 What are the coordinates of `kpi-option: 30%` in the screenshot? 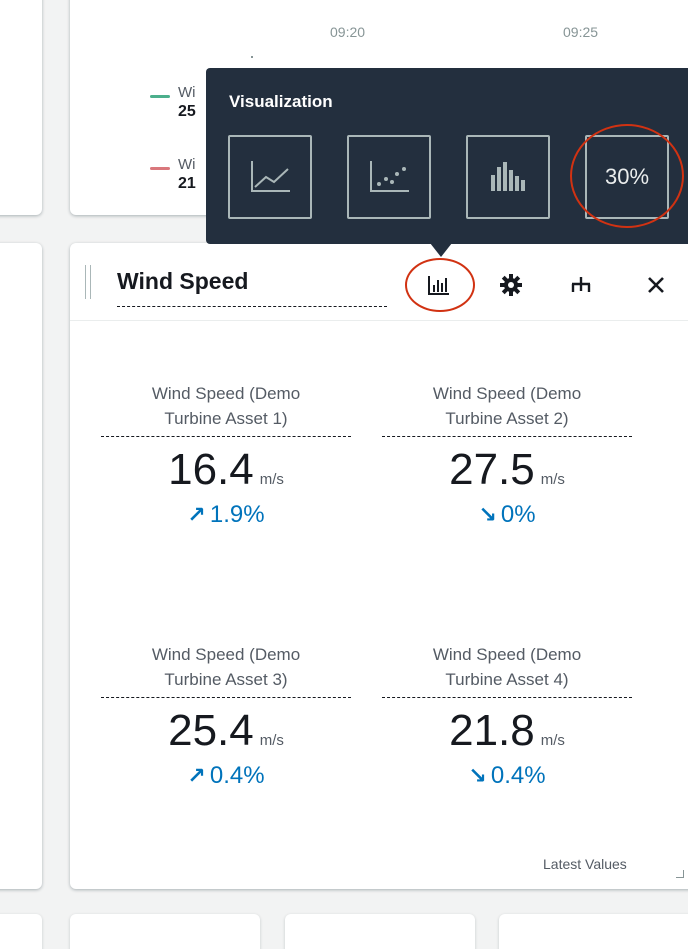 It's located at (627, 177).